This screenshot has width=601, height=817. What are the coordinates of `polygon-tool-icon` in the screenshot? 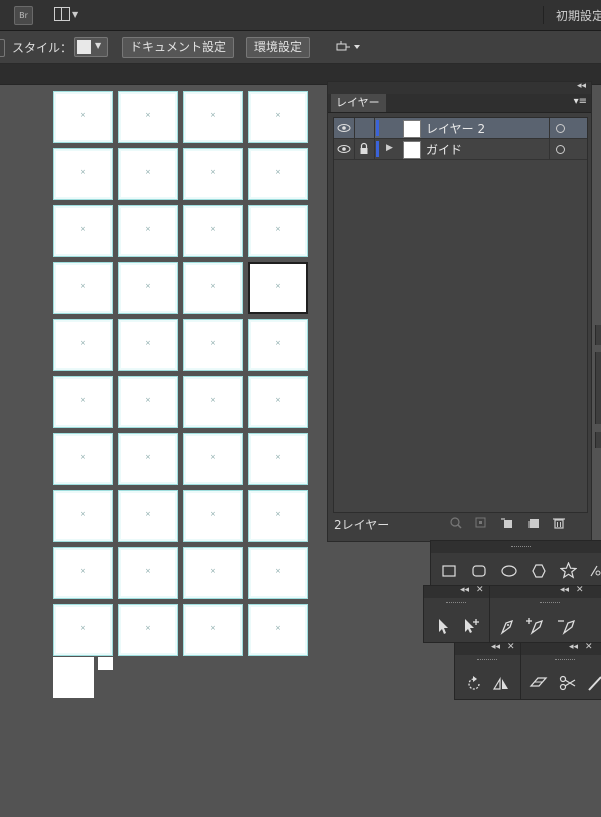 It's located at (539, 571).